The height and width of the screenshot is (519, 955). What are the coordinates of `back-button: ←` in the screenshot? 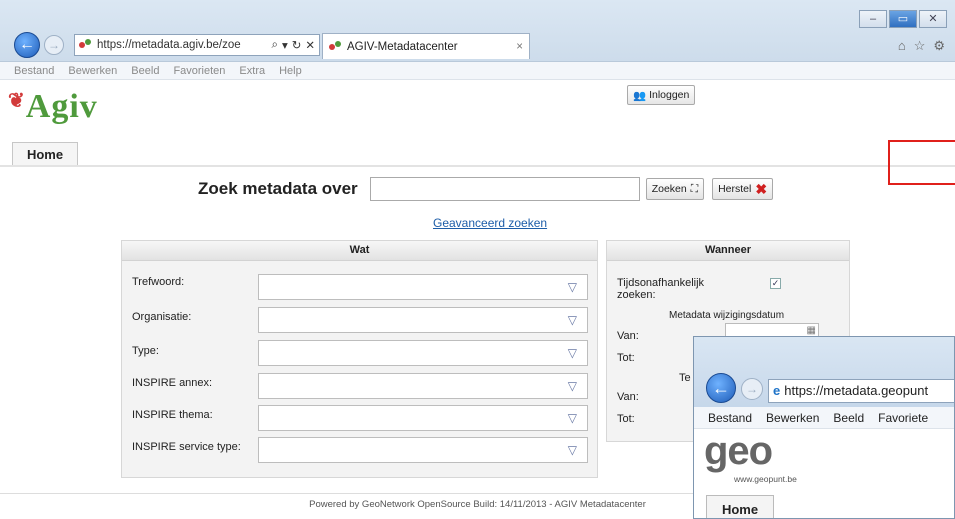 It's located at (27, 45).